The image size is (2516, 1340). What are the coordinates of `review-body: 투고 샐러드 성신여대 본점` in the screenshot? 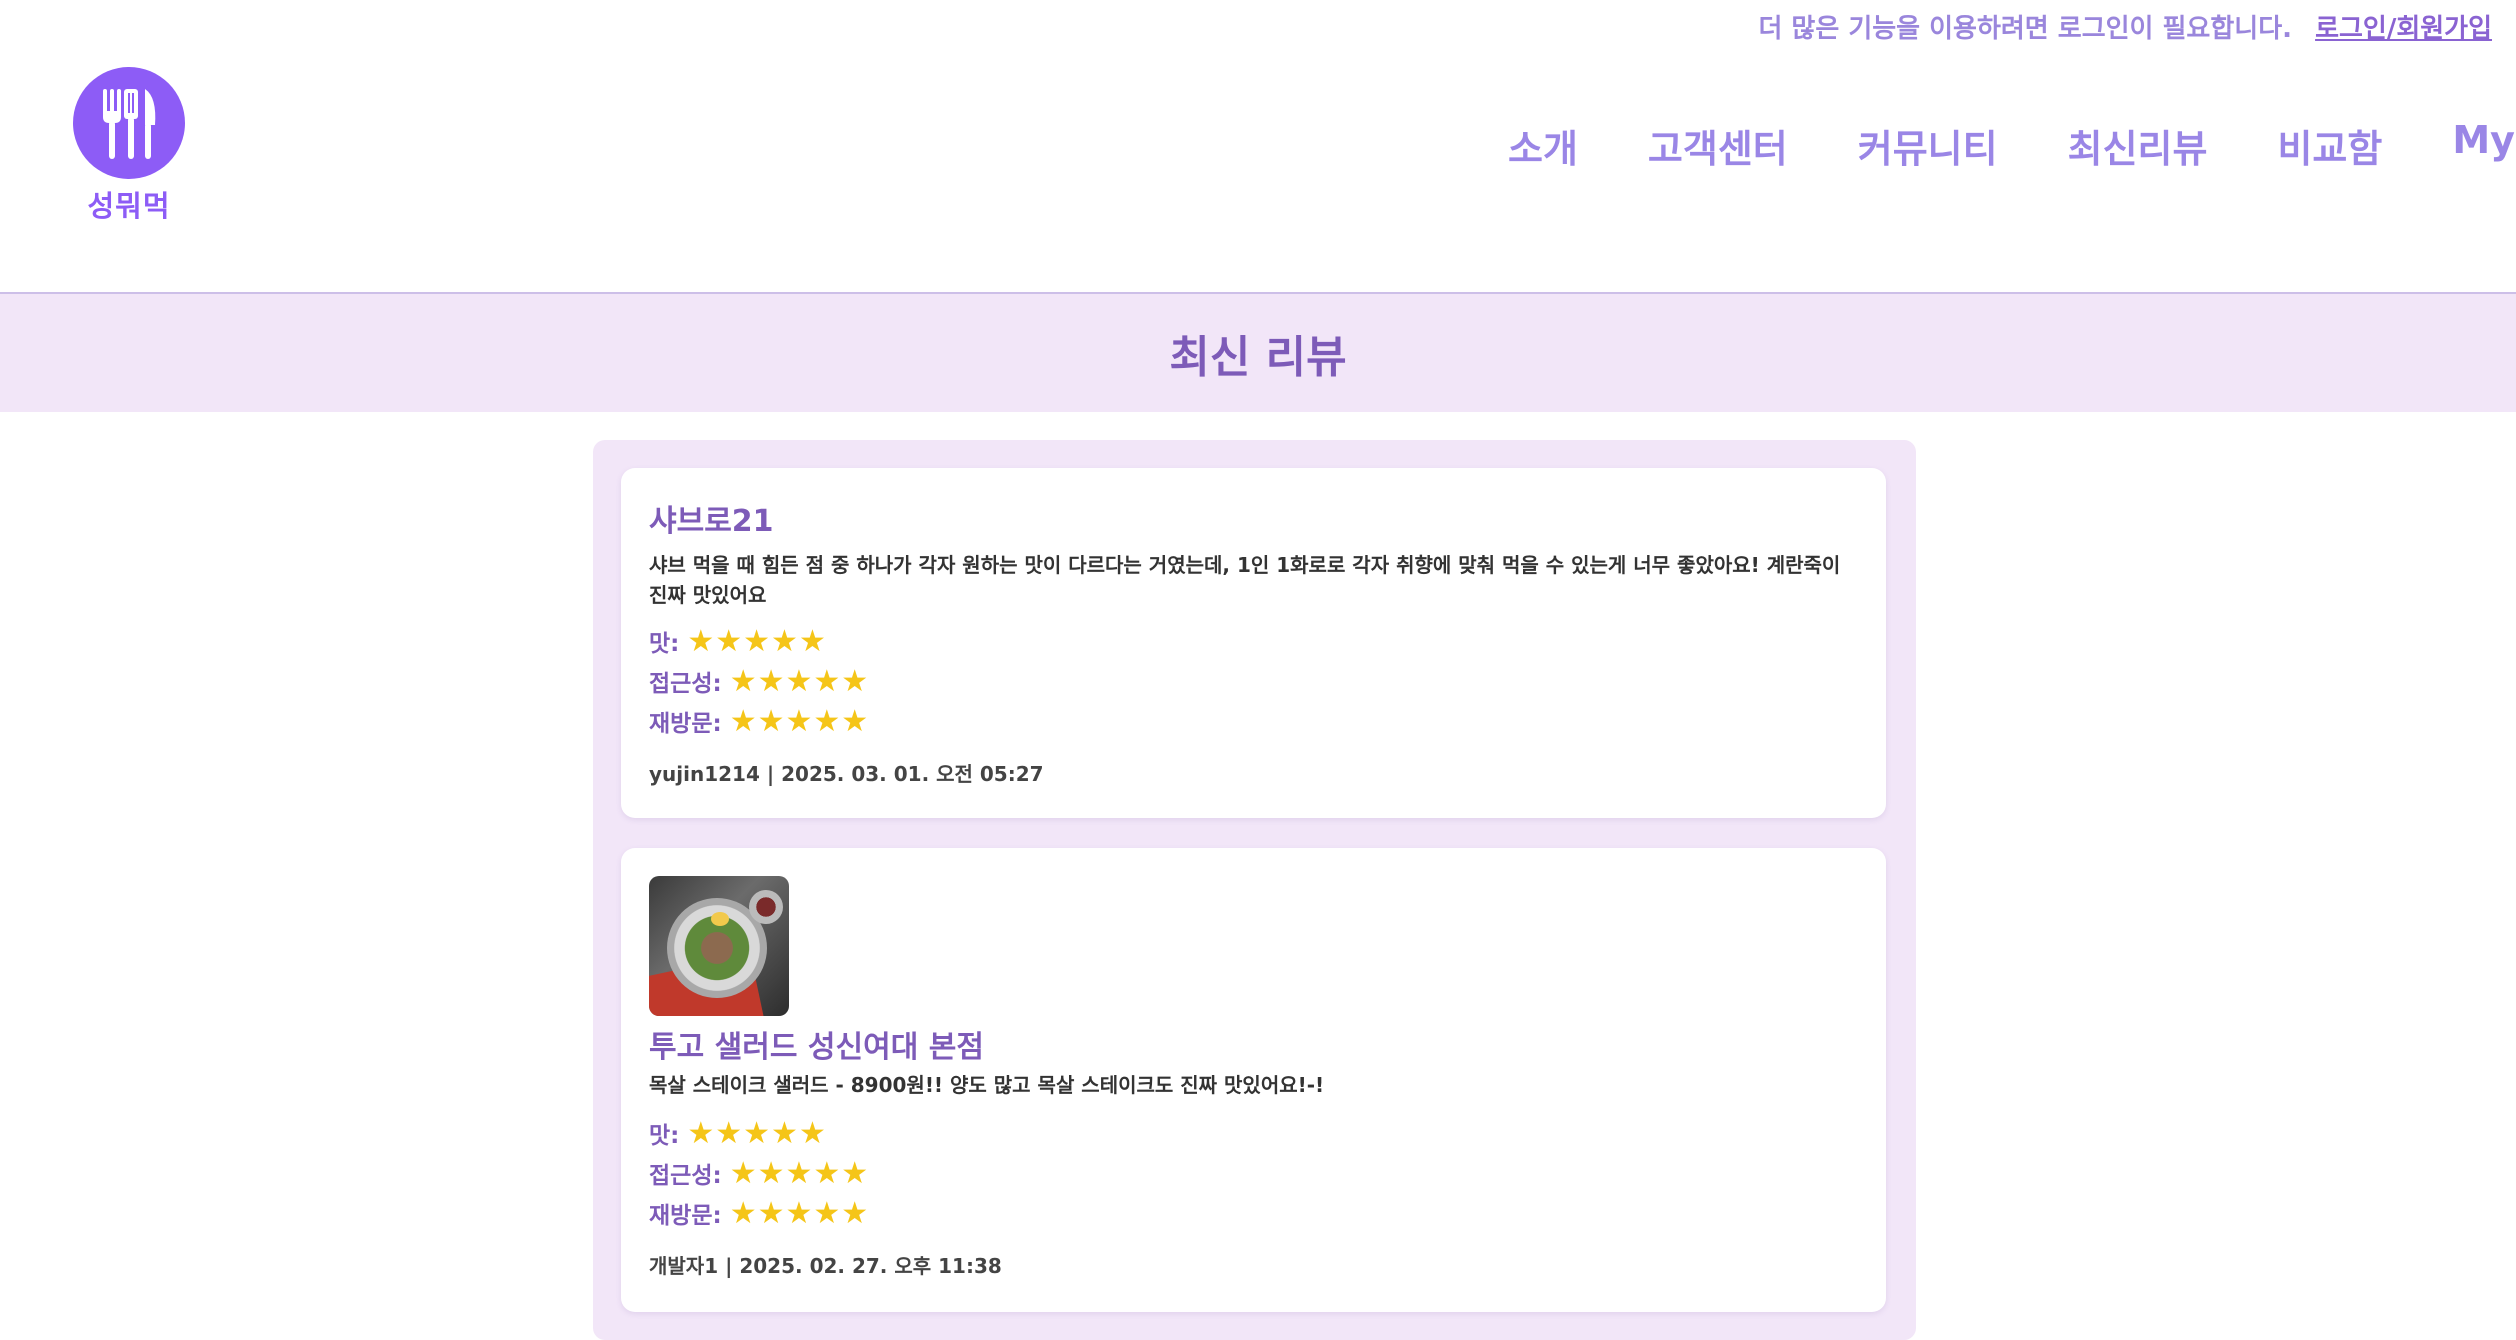 It's located at (1253, 1044).